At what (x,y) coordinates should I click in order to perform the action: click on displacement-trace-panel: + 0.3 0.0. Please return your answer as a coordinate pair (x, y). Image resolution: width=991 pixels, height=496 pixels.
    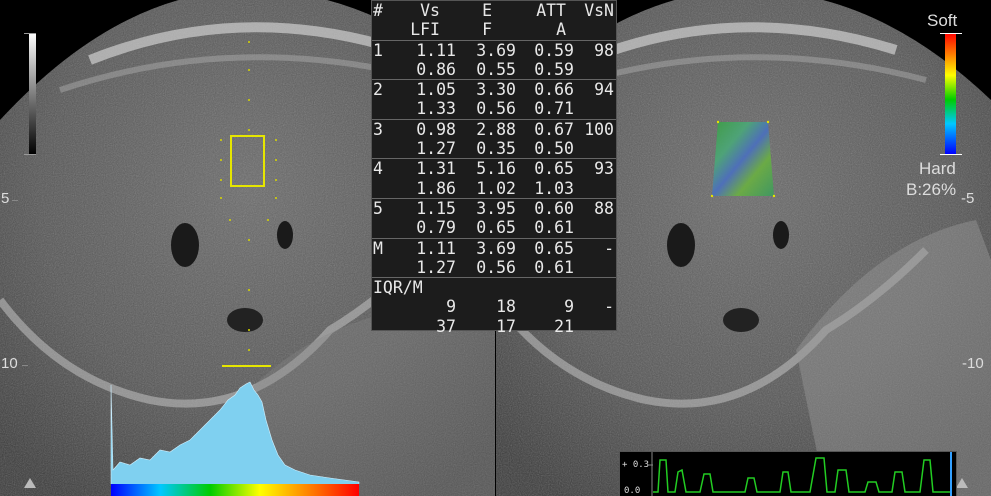
    Looking at the image, I should click on (788, 473).